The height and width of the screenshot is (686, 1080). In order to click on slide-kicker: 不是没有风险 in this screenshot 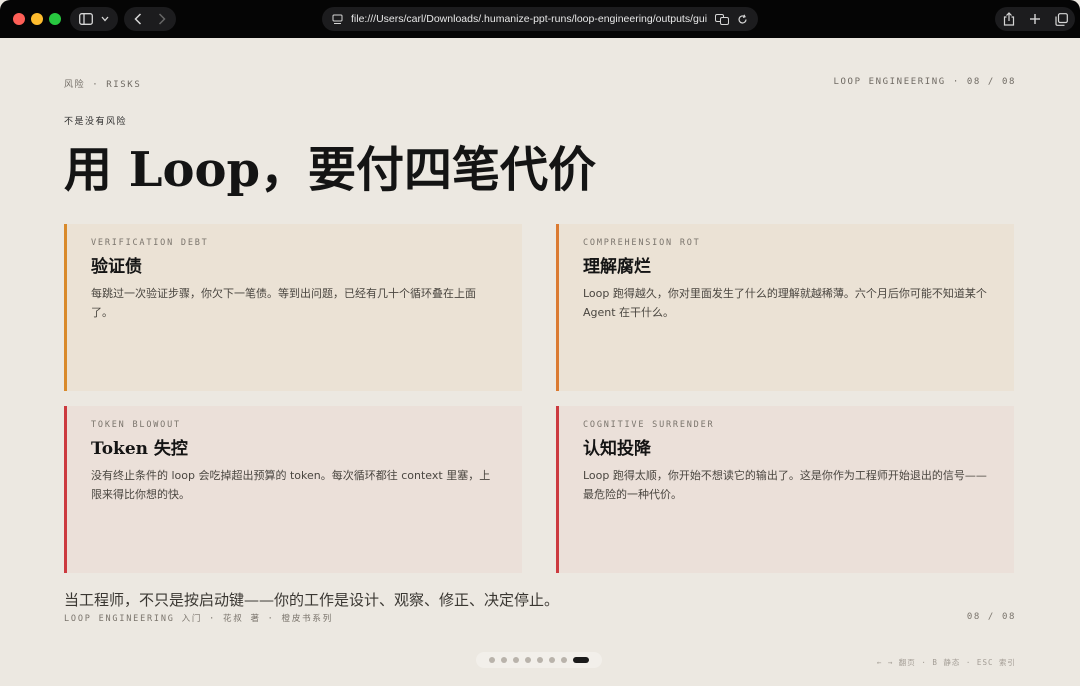, I will do `click(96, 122)`.